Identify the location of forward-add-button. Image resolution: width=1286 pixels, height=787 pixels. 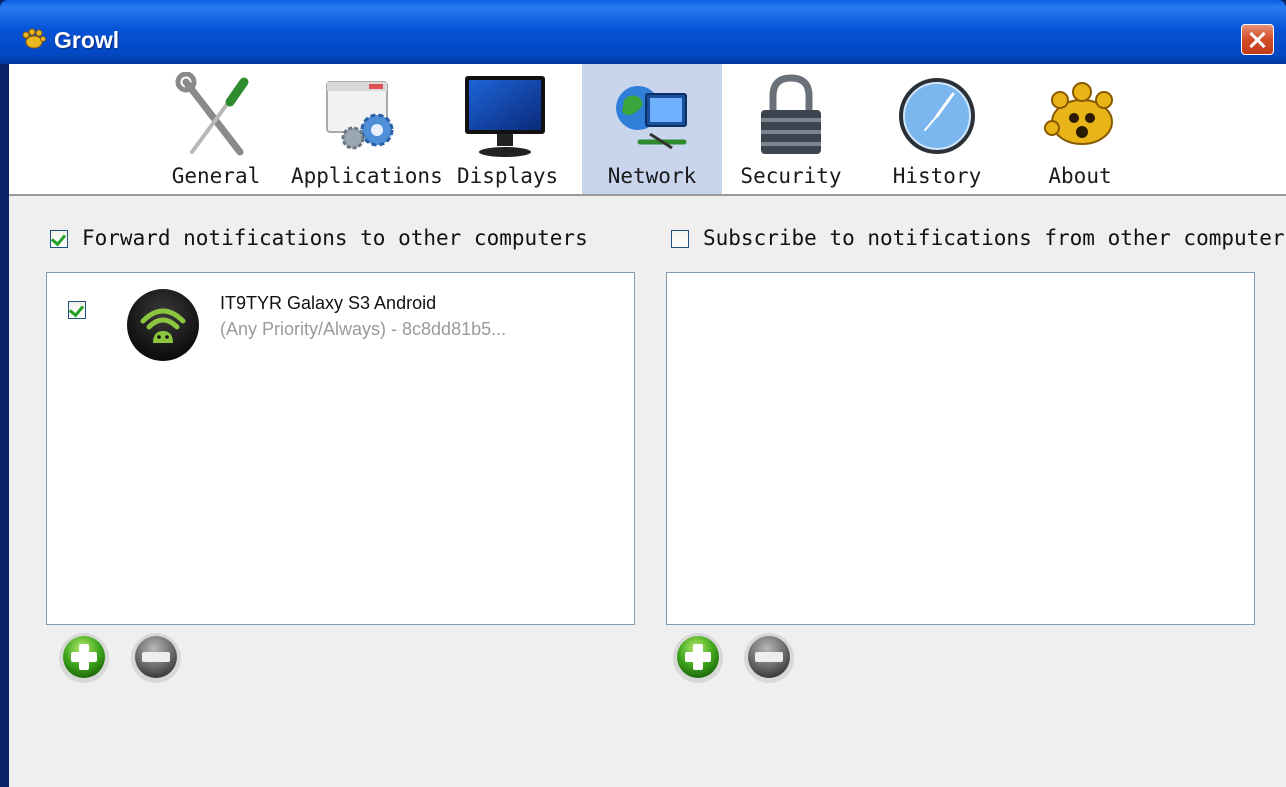
(84, 658).